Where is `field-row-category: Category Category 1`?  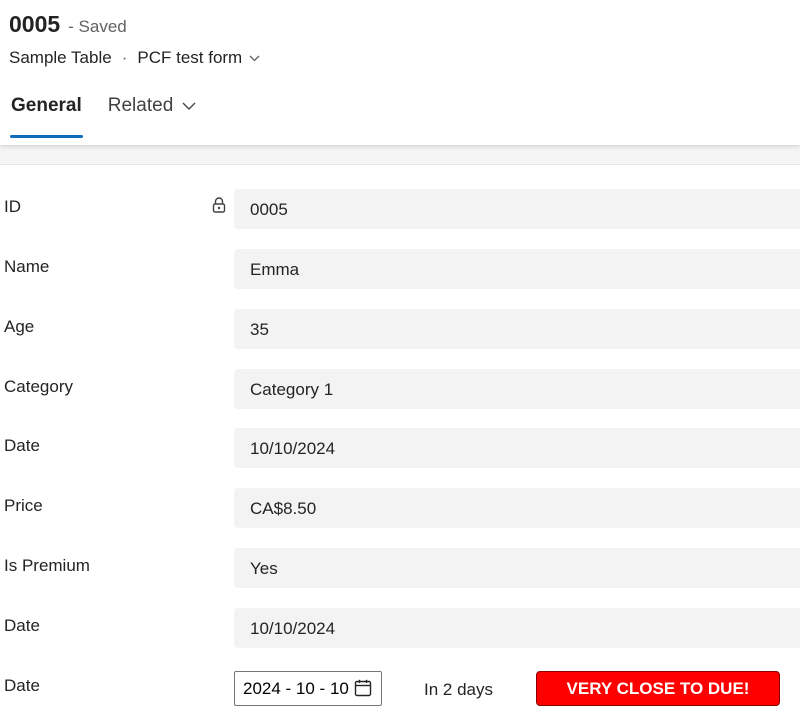 field-row-category: Category Category 1 is located at coordinates (400, 389).